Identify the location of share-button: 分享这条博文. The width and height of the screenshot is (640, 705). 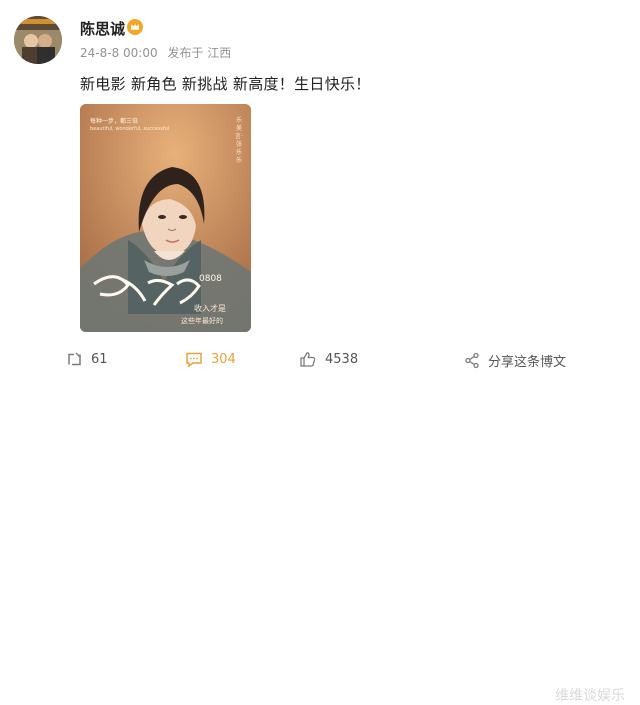
(515, 360).